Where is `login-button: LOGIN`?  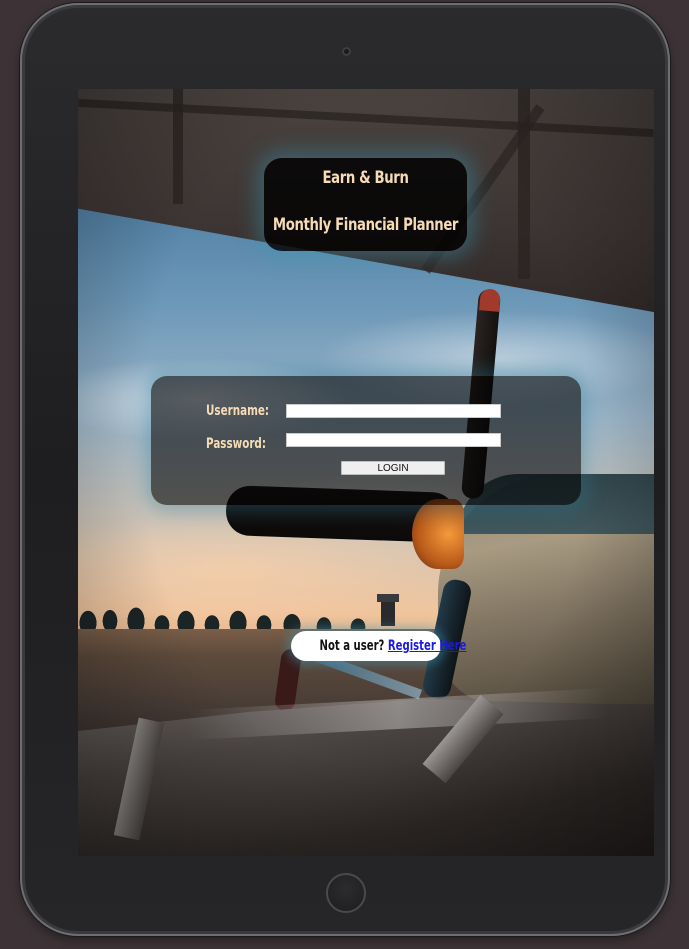 login-button: LOGIN is located at coordinates (393, 468).